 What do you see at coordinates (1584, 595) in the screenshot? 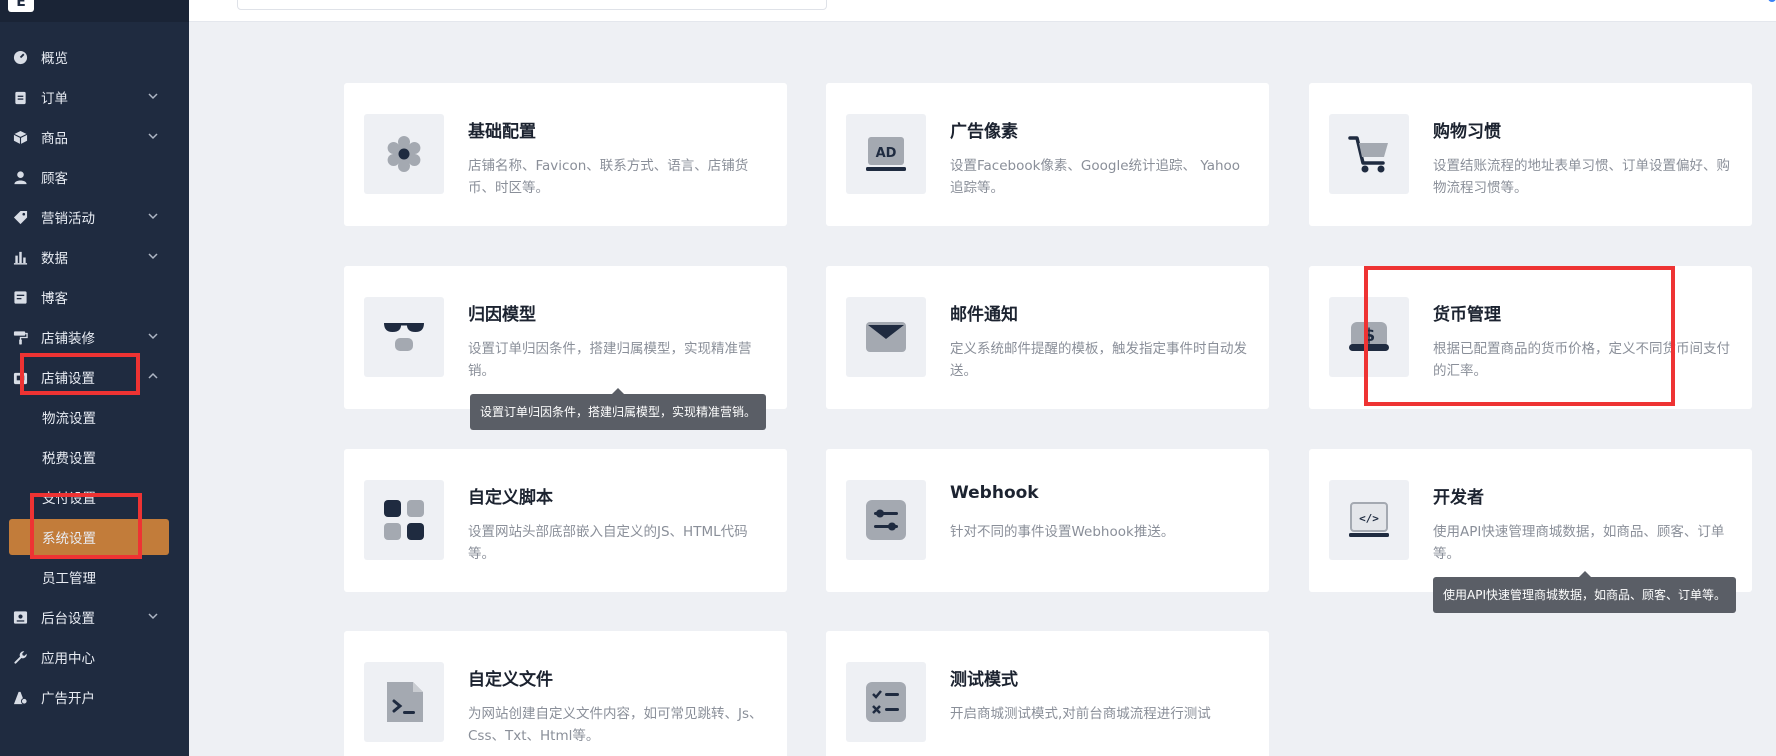
I see `tooltip-text: 使用API快速管理商城数据，如商品、顾客、订单等。` at bounding box center [1584, 595].